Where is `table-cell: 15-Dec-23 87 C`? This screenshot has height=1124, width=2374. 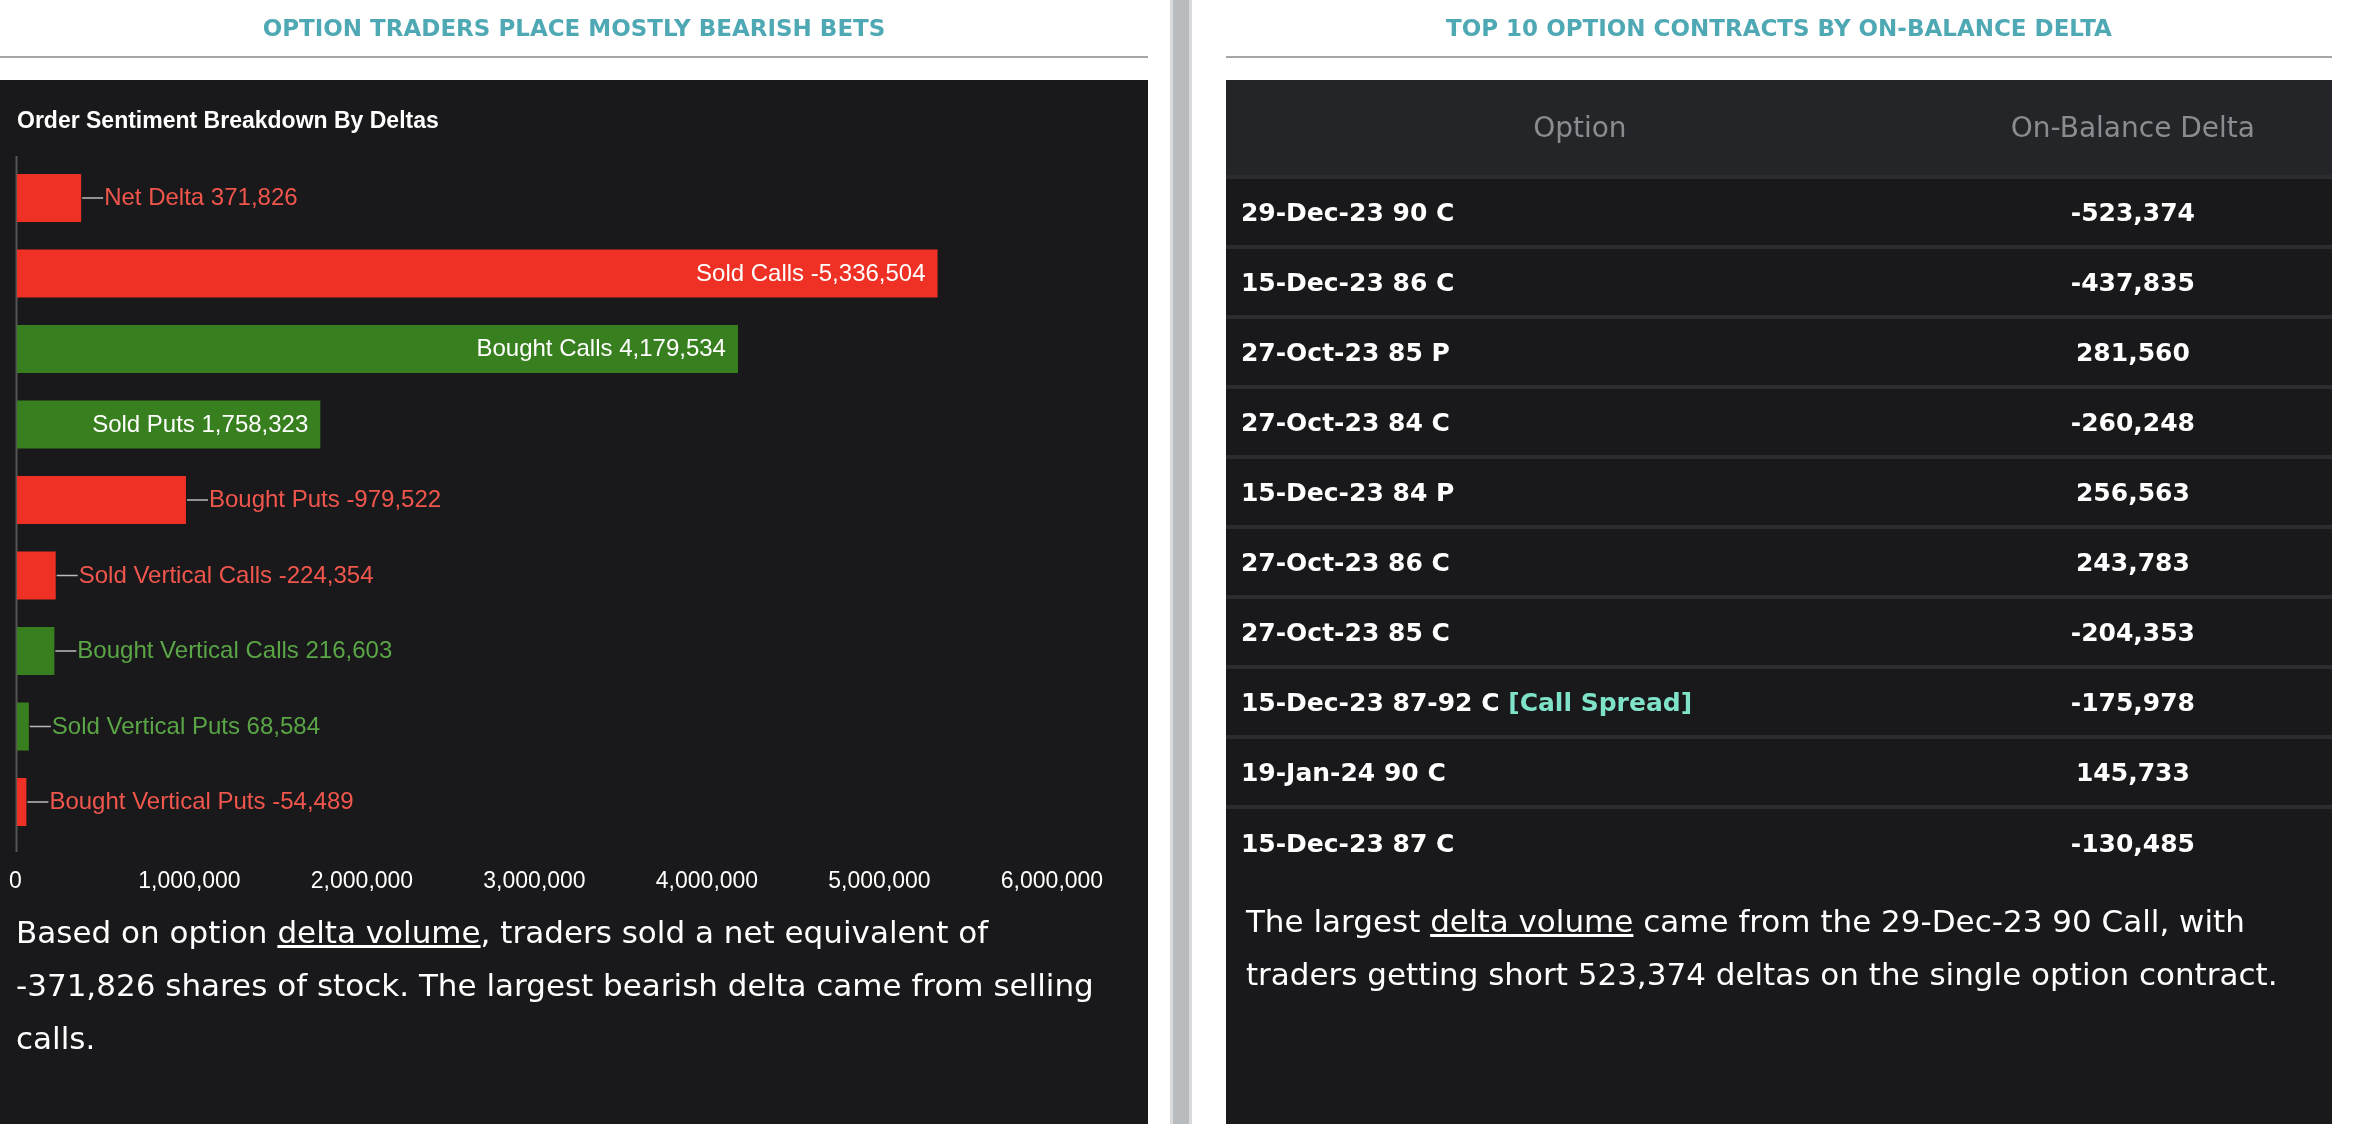 table-cell: 15-Dec-23 87 C is located at coordinates (1579, 842).